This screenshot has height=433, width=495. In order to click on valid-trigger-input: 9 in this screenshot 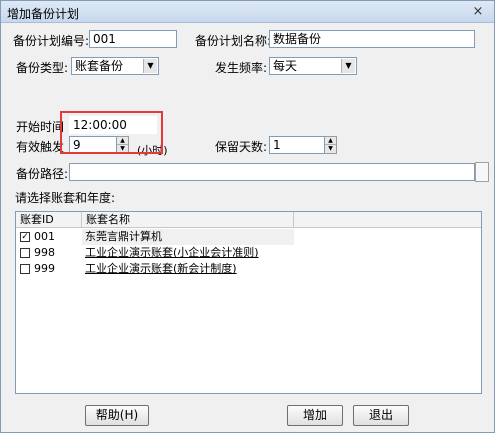, I will do `click(93, 145)`.